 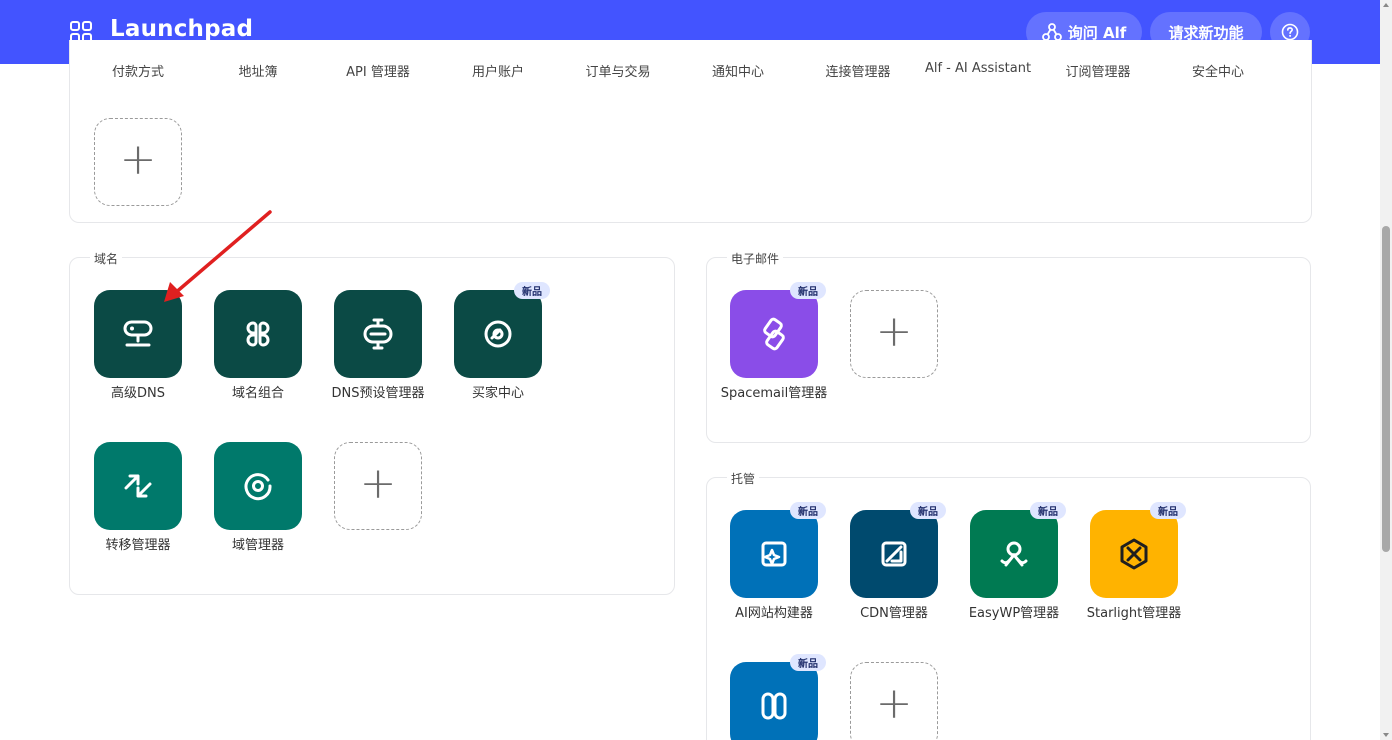 What do you see at coordinates (1386, 5) in the screenshot?
I see `scroll-up-icon` at bounding box center [1386, 5].